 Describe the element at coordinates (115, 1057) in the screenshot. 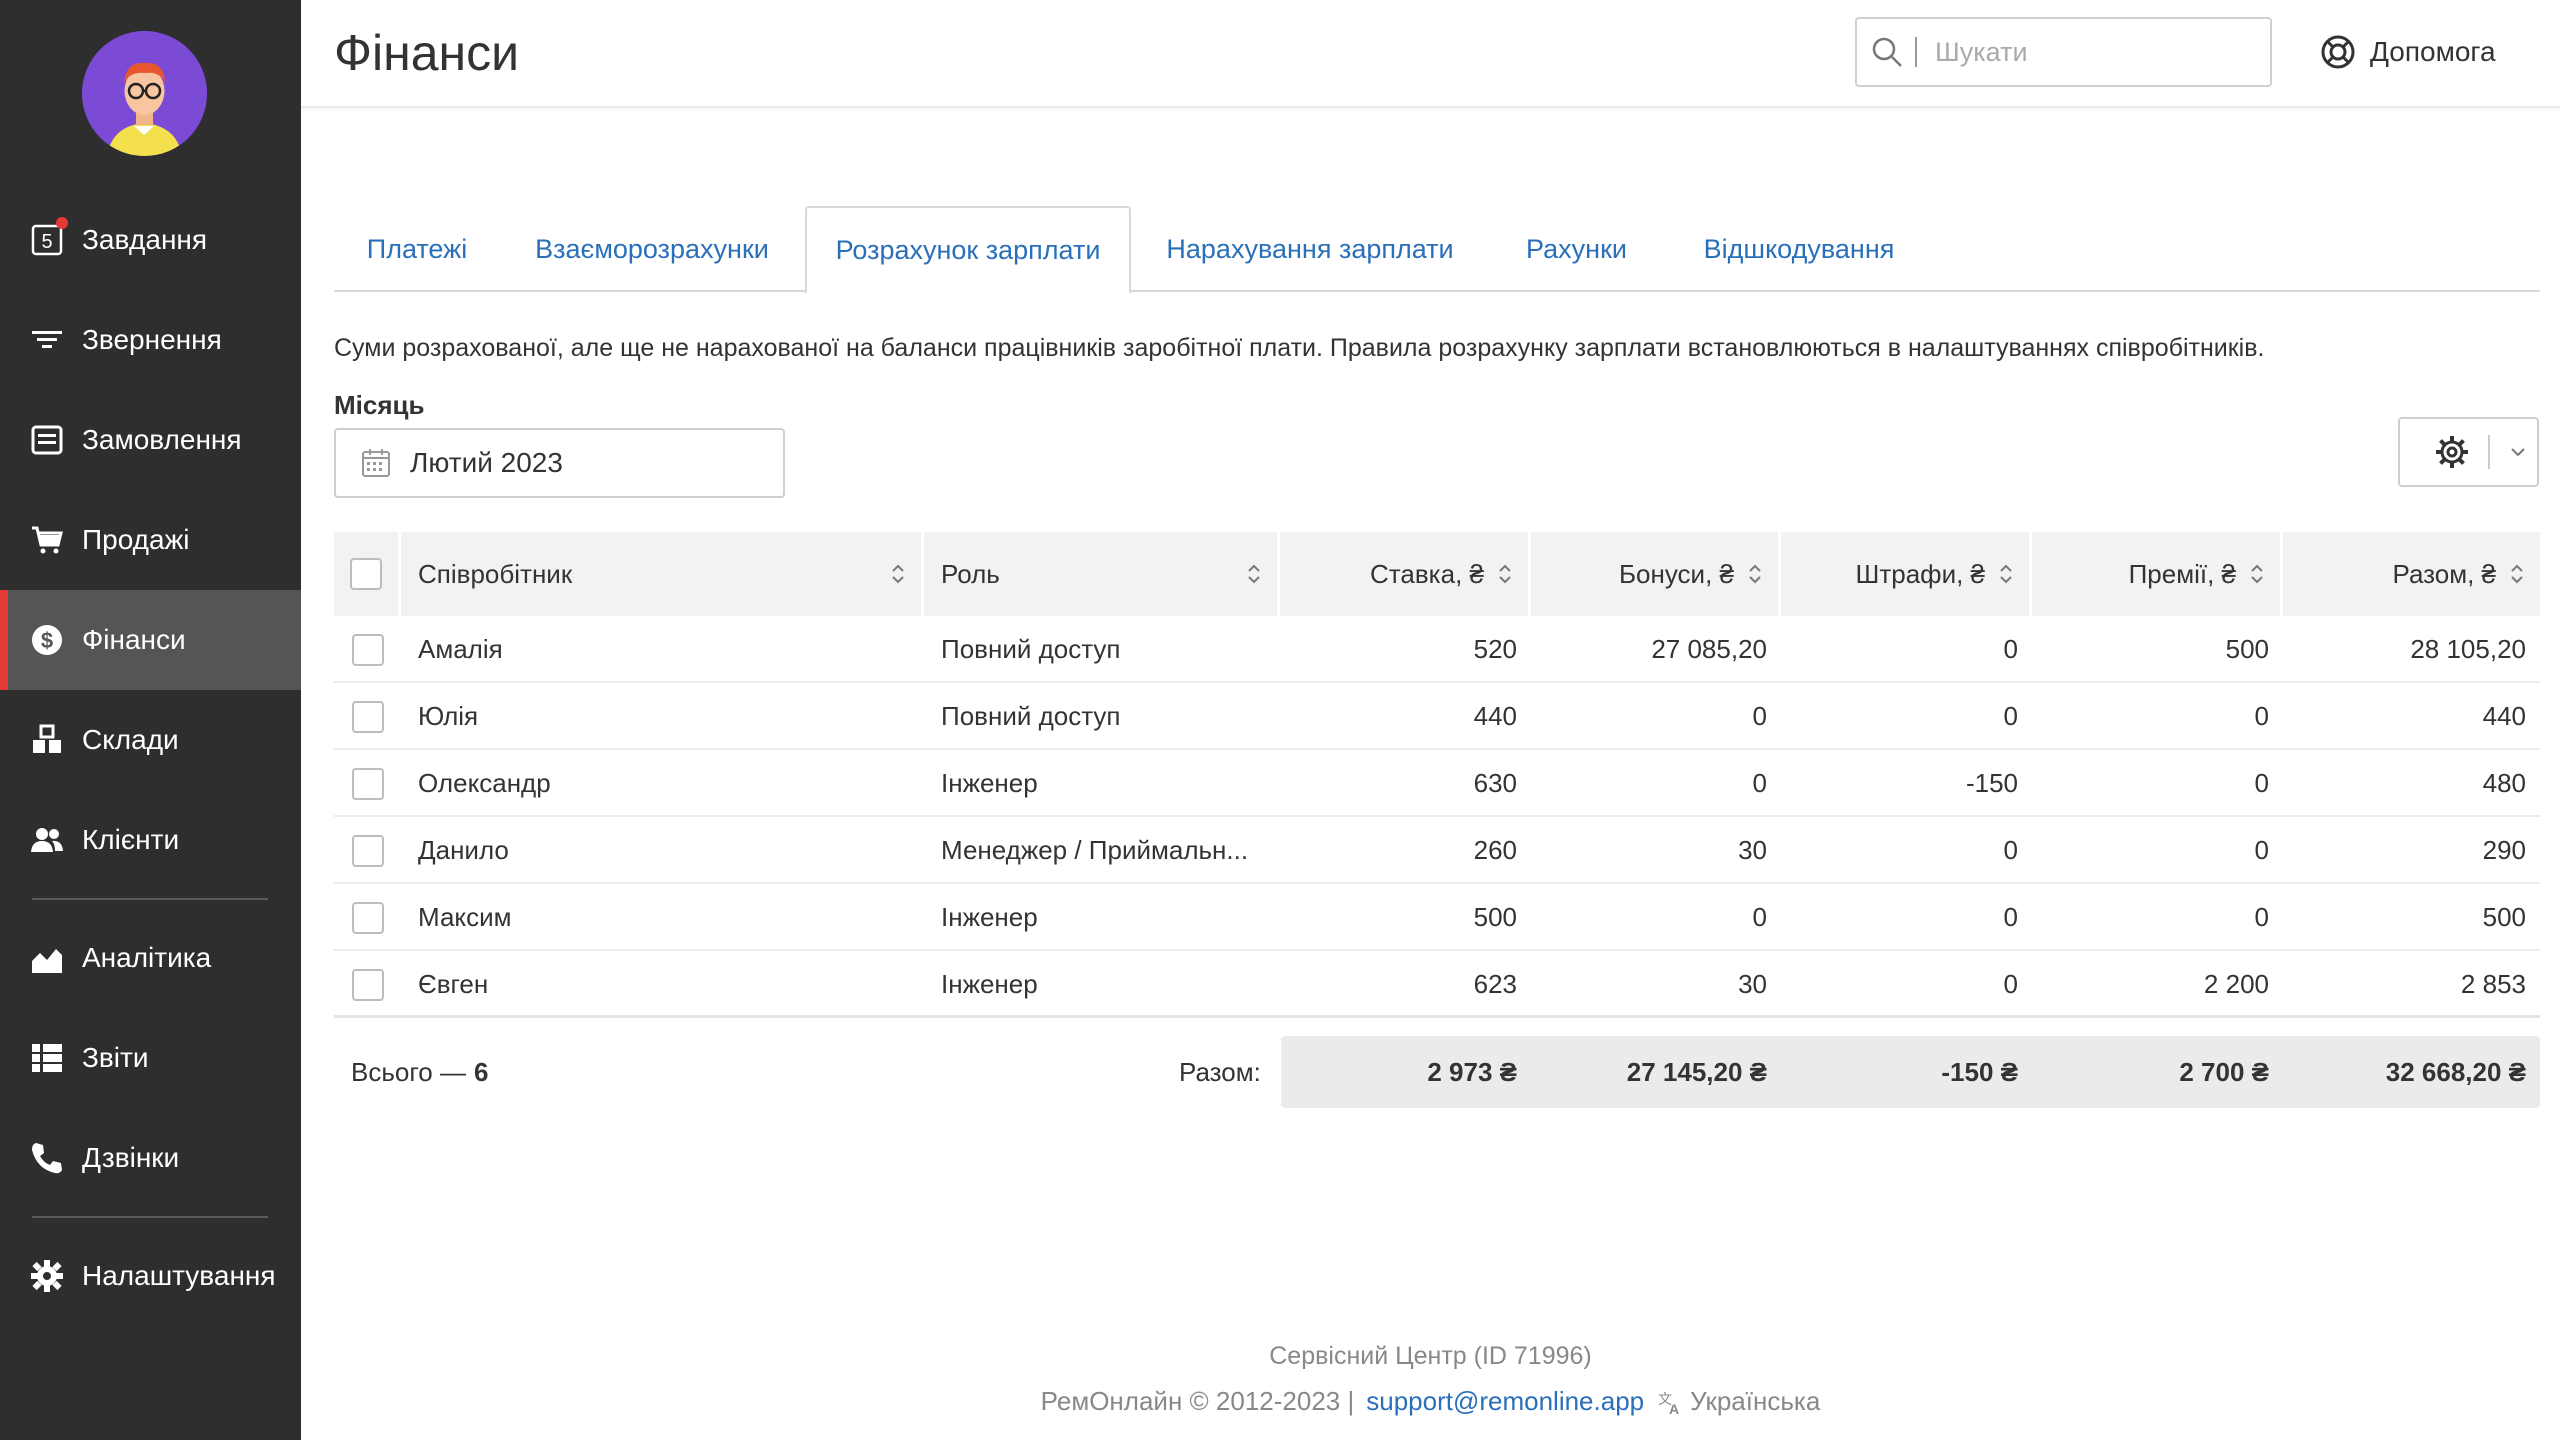

I see `sidebar-item-label: Звіти` at that location.